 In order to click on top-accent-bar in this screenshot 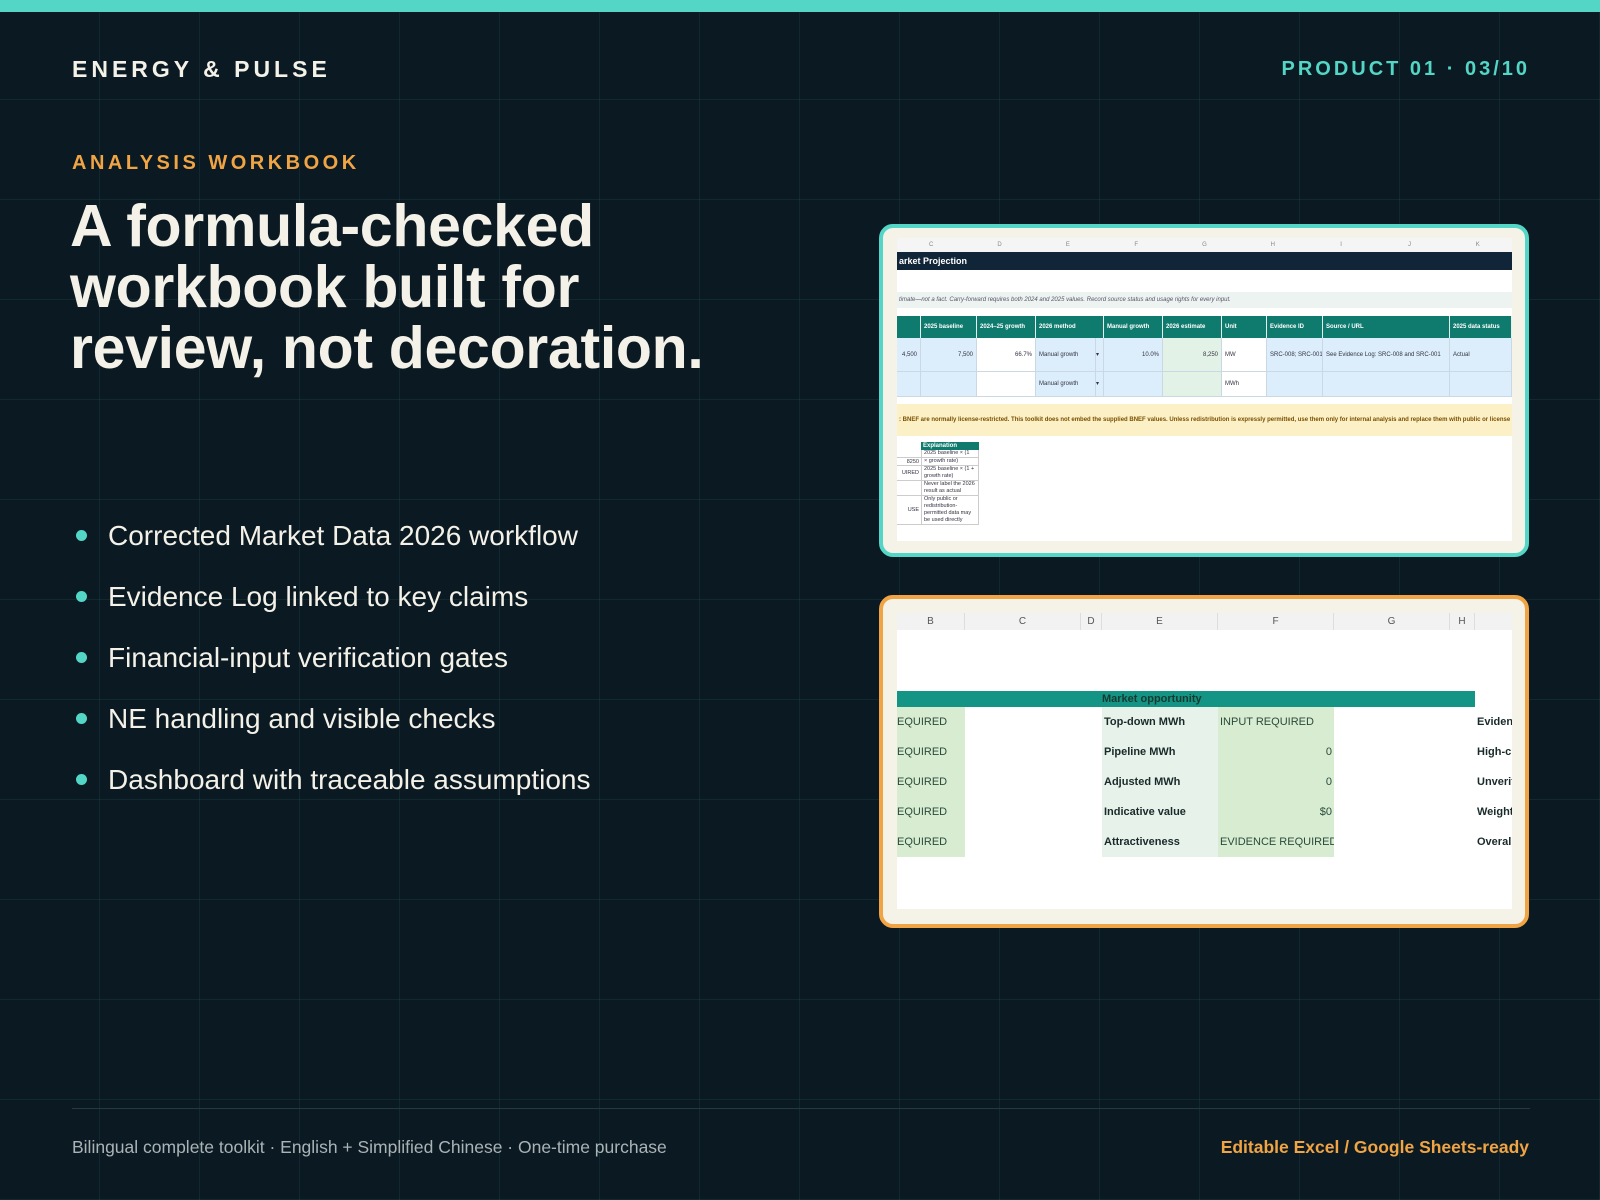, I will do `click(800, 6)`.